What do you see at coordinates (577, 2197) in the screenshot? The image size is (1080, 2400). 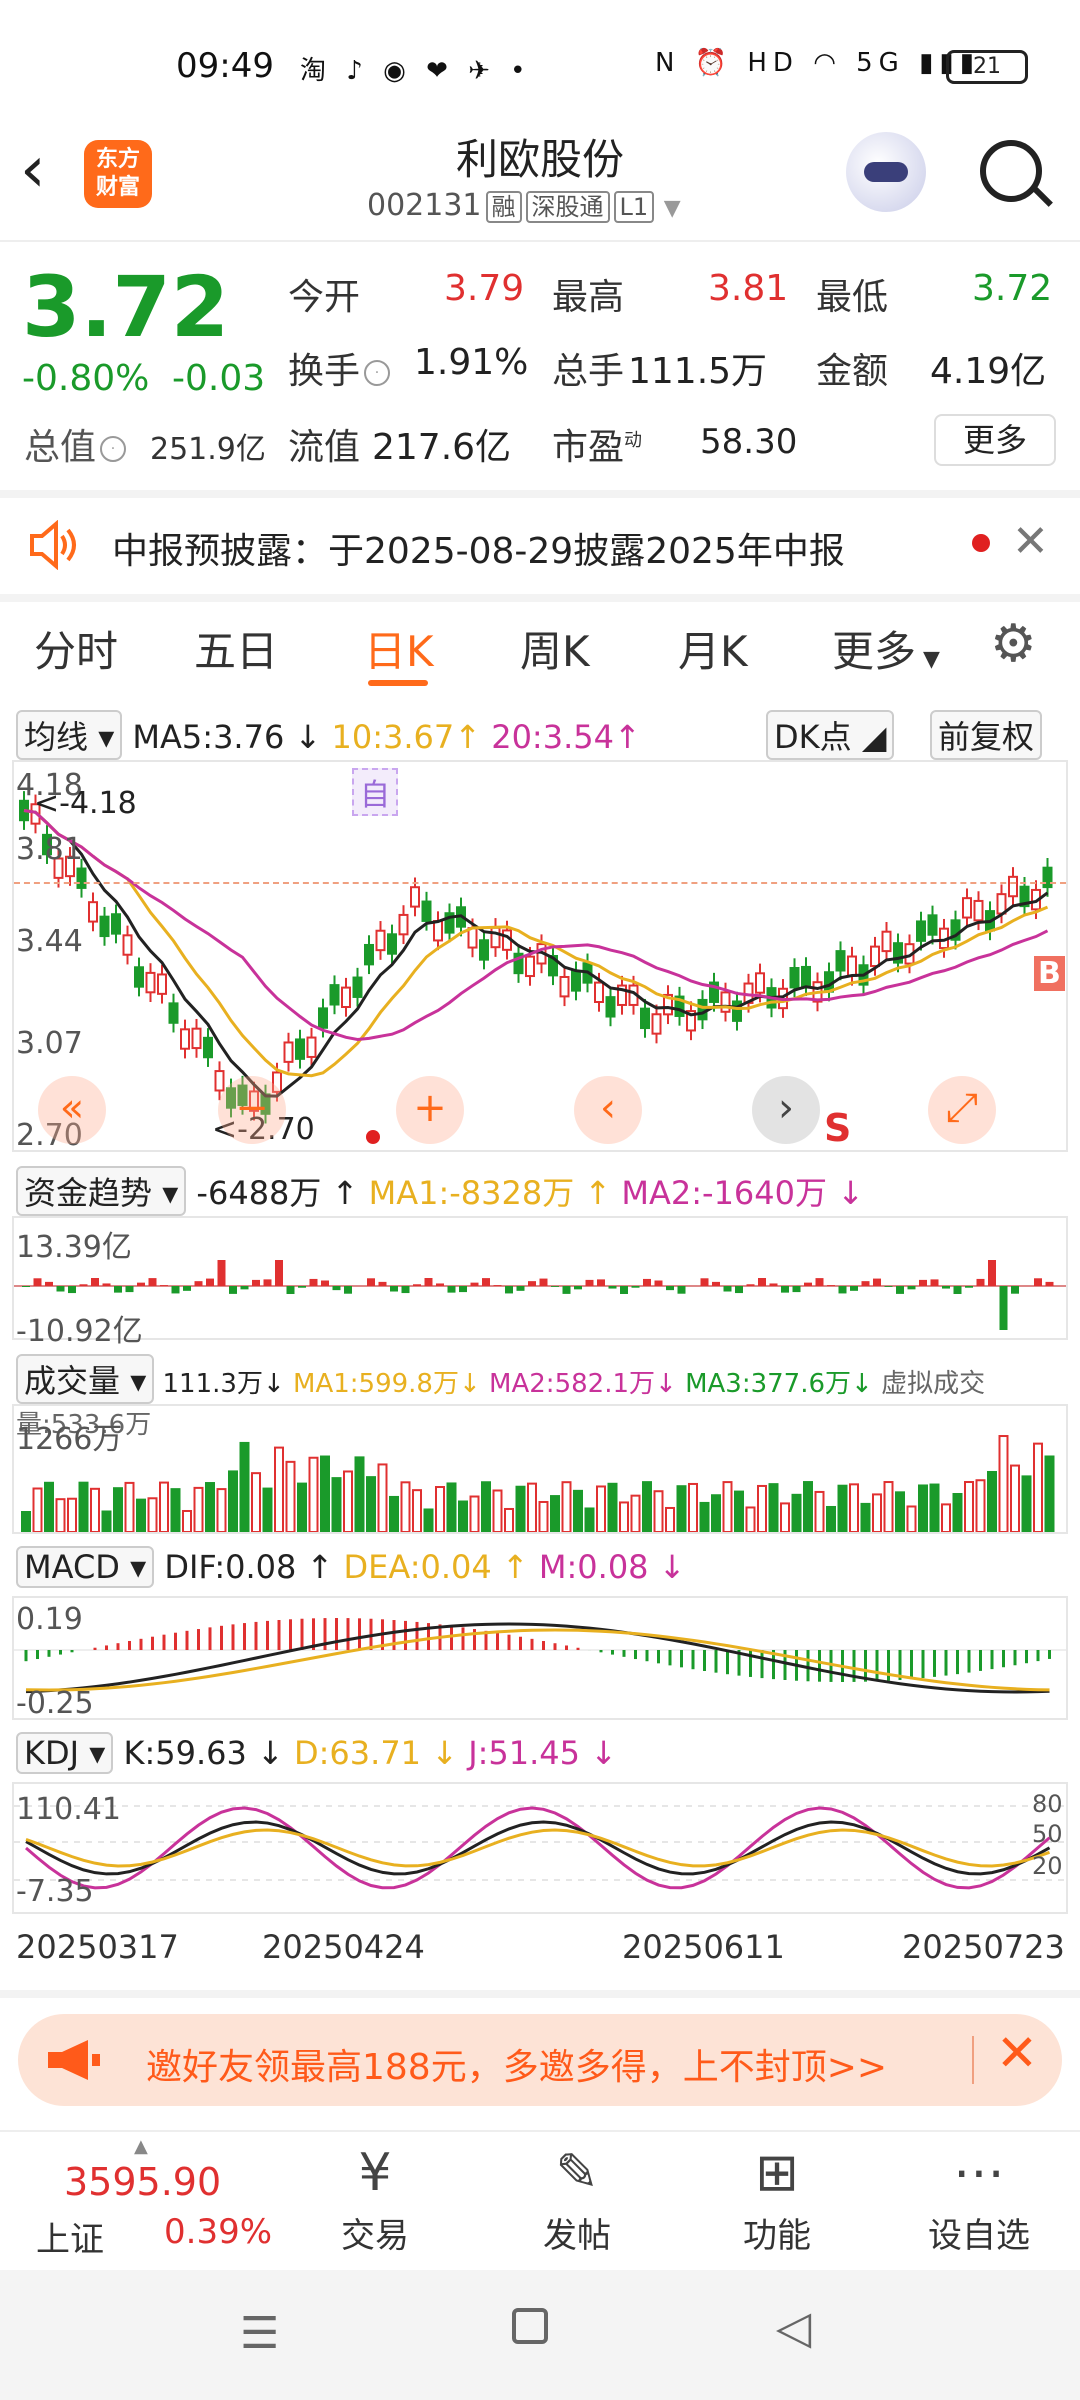 I see `post-button: ✎ 发帖` at bounding box center [577, 2197].